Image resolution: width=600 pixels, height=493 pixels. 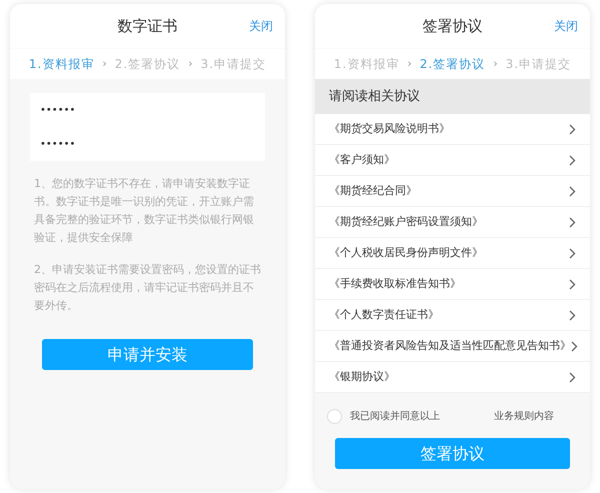 I want to click on consent-text: 我已阅读并同意以上, so click(x=395, y=417).